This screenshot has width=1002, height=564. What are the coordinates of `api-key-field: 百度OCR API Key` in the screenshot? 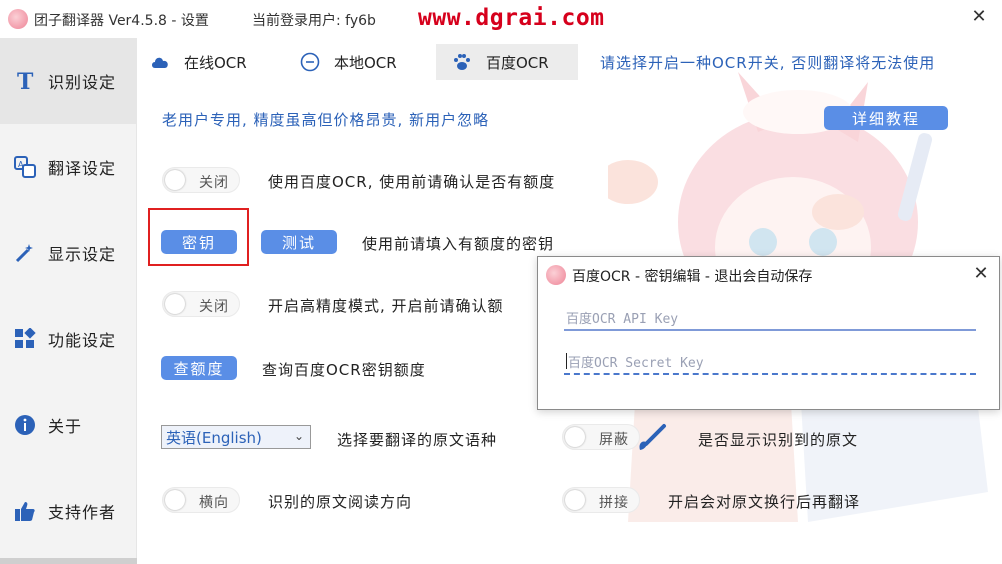 It's located at (770, 318).